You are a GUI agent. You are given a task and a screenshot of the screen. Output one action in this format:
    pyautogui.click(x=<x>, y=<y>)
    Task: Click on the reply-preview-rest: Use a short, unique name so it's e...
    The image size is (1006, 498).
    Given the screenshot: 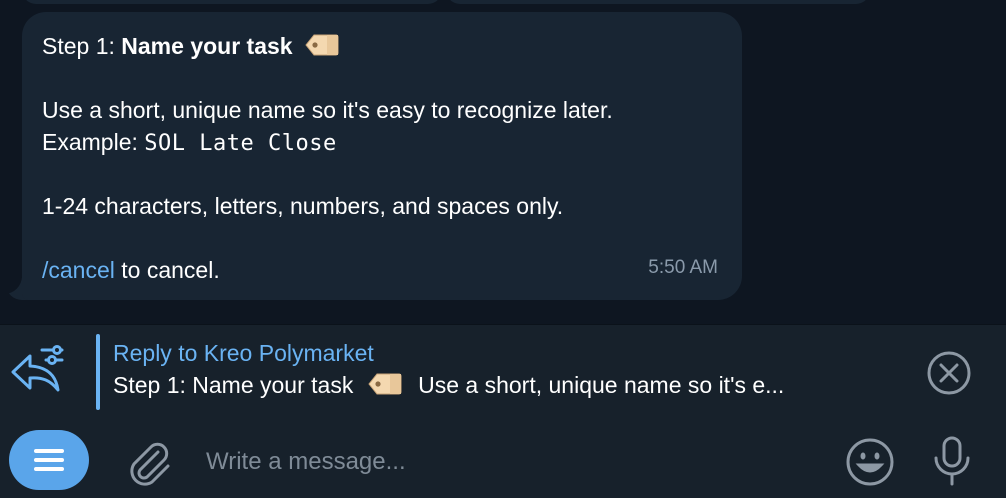 What is the action you would take?
    pyautogui.click(x=601, y=385)
    